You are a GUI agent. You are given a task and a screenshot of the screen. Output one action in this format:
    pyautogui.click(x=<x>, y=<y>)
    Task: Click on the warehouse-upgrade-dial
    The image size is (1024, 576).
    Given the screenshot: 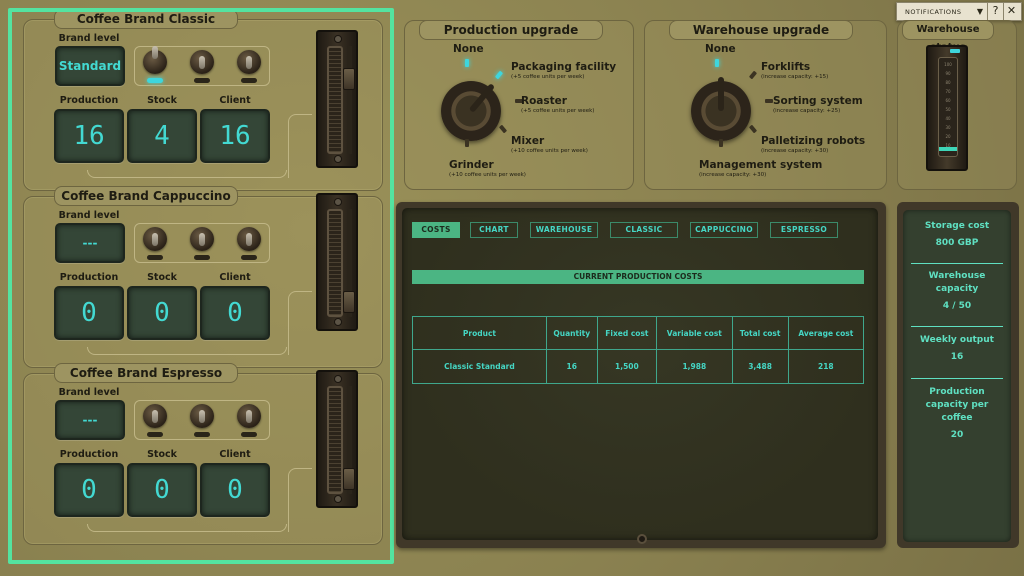 What is the action you would take?
    pyautogui.click(x=721, y=109)
    